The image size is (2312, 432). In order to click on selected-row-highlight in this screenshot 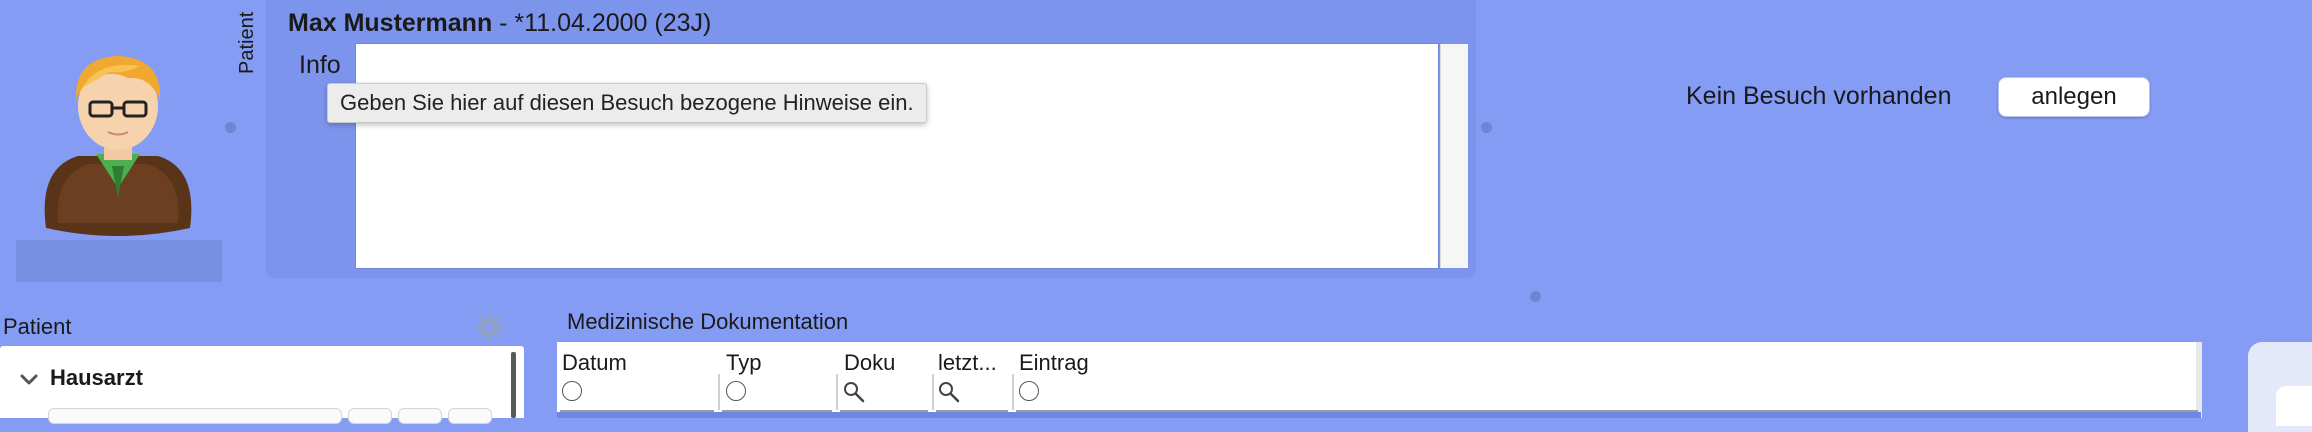, I will do `click(1379, 415)`.